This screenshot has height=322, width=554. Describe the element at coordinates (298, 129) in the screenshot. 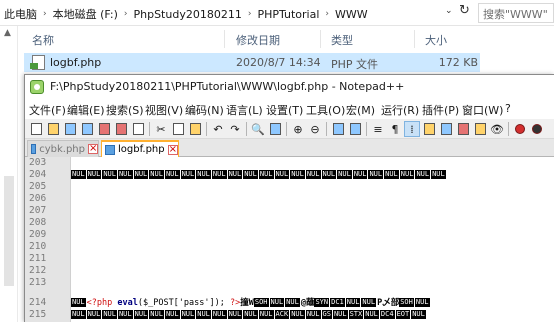

I see `zoom-in-icon: ⊕` at that location.